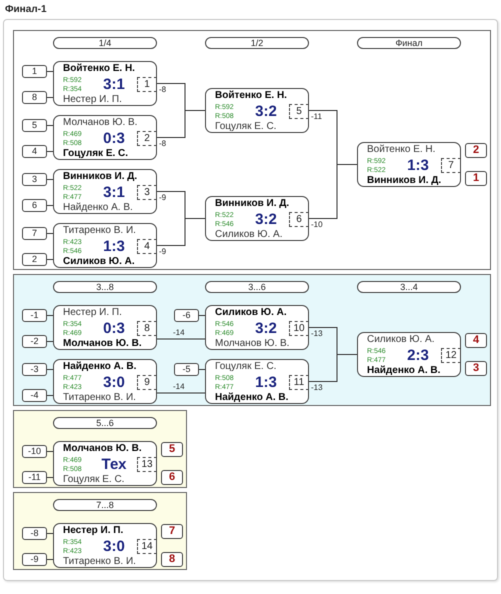  I want to click on seed-box: 5, so click(34, 125).